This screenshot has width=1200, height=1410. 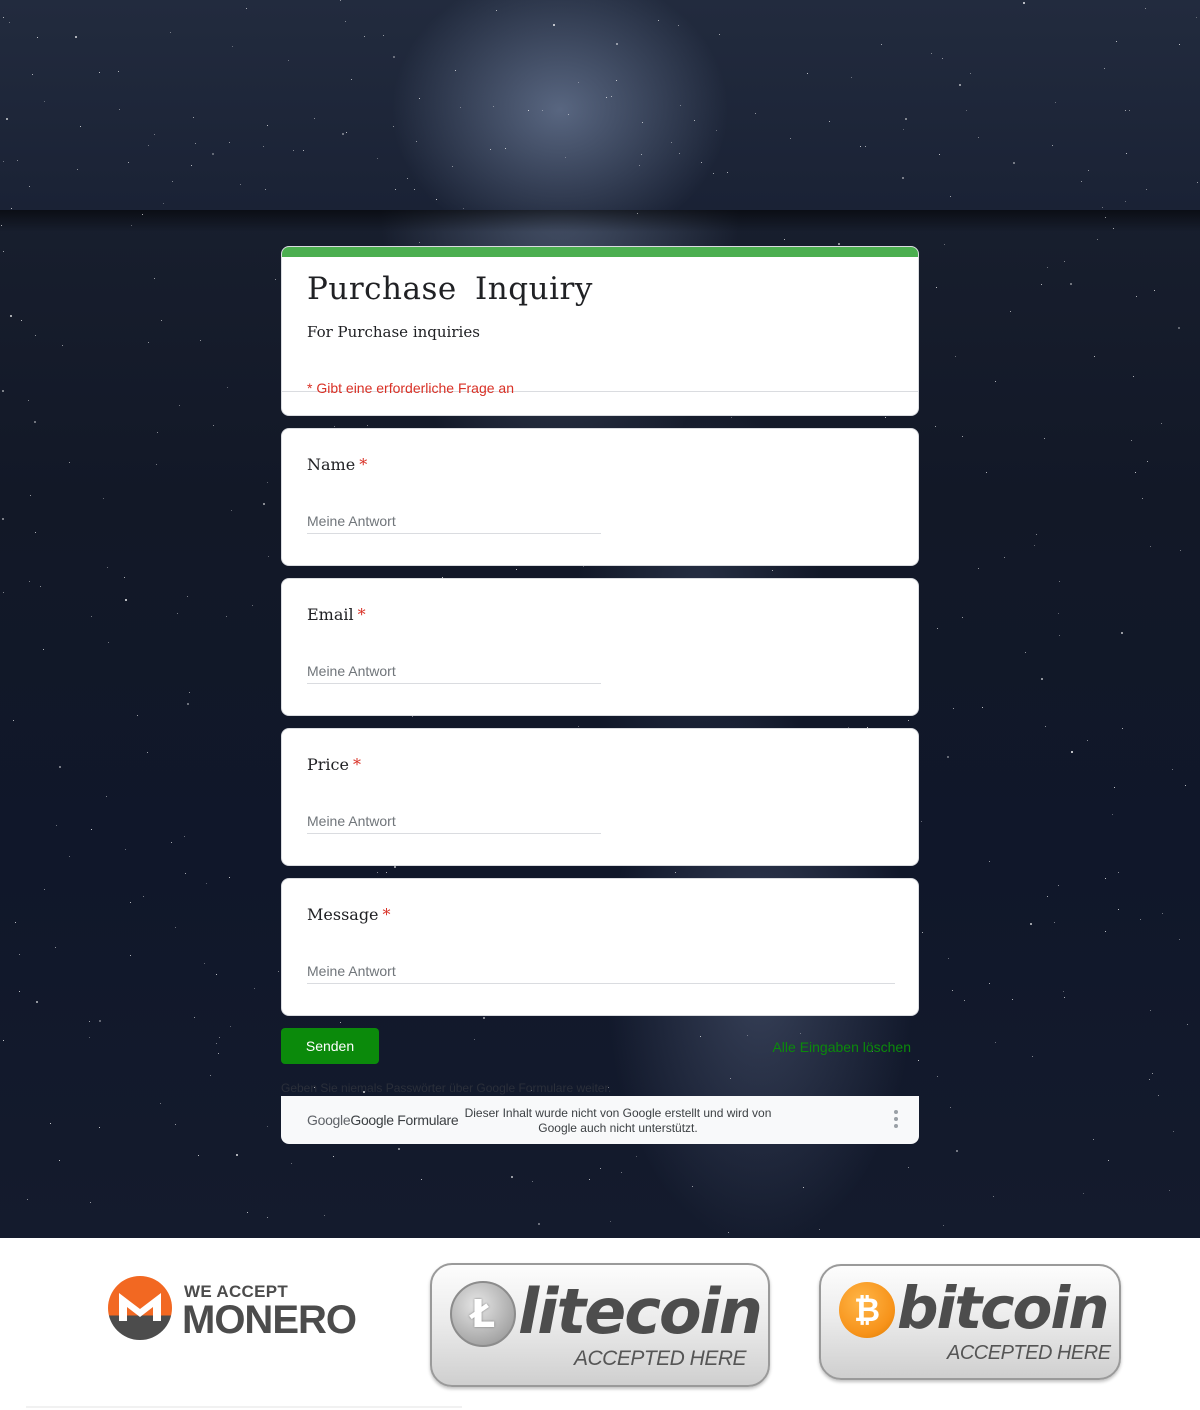 I want to click on price-input, so click(x=454, y=821).